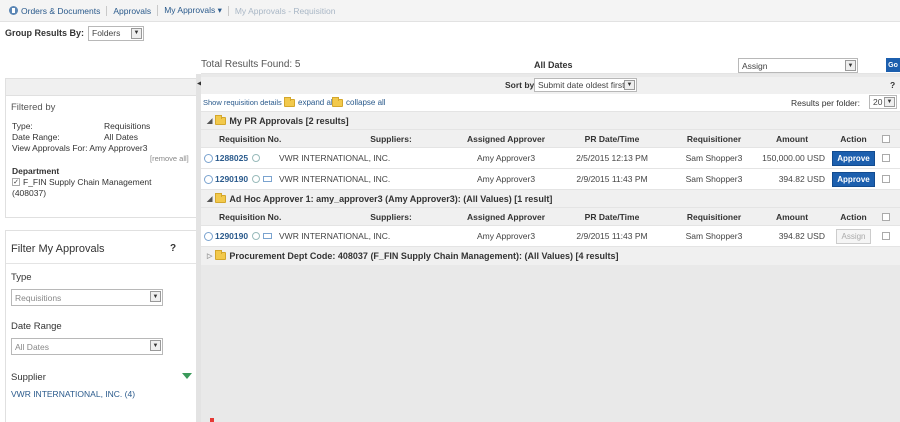 This screenshot has width=900, height=422. Describe the element at coordinates (798, 65) in the screenshot. I see `assign-select: Assign ▼` at that location.